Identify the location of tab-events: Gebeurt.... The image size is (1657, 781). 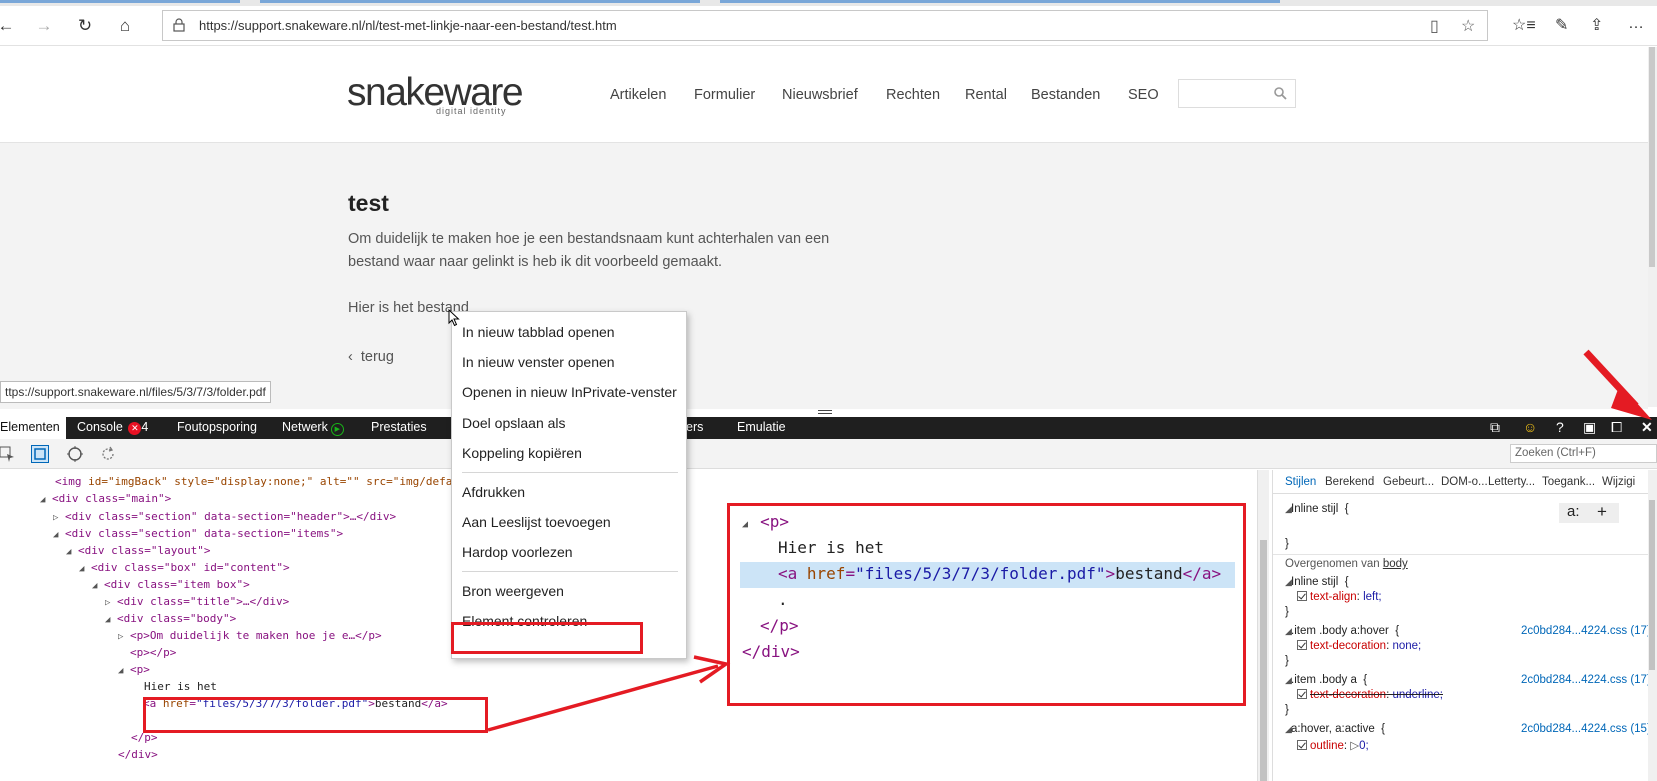
(1408, 482).